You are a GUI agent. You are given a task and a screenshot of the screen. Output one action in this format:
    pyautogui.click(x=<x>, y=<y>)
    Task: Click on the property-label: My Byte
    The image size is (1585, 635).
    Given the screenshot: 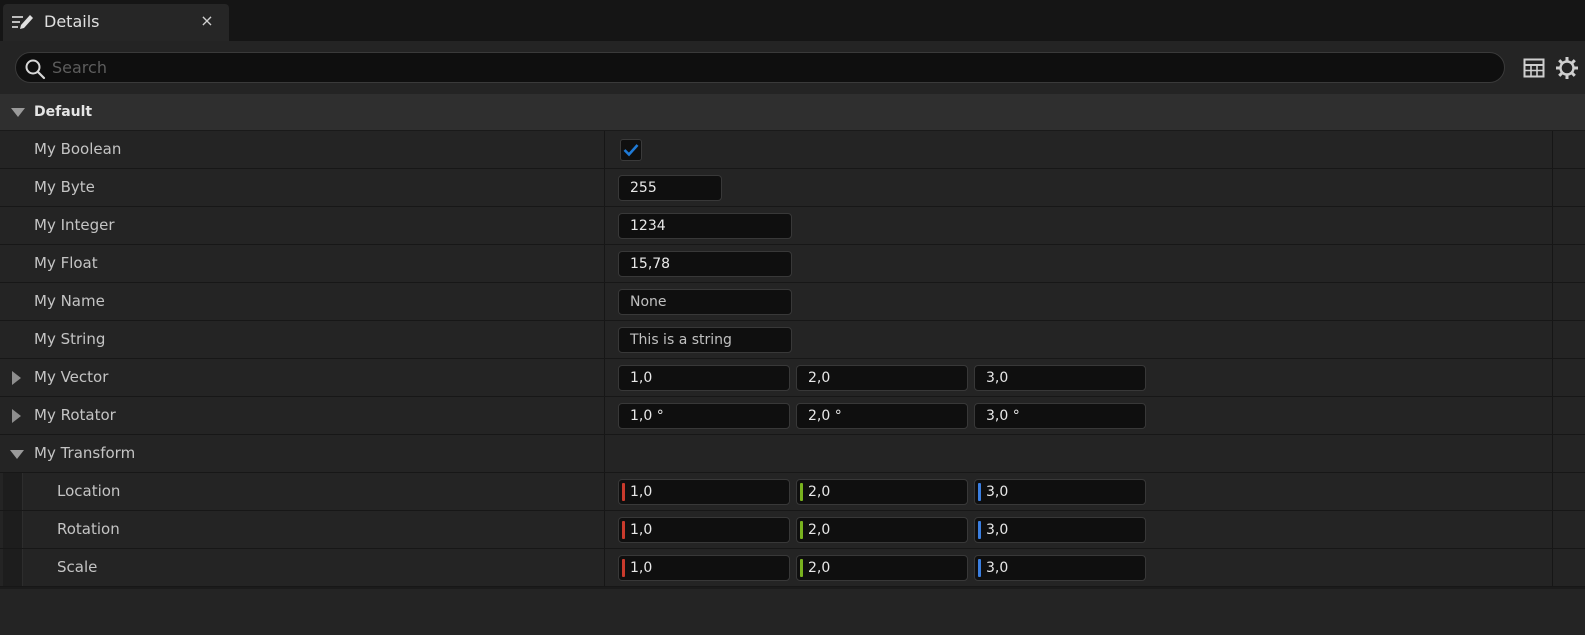 What is the action you would take?
    pyautogui.click(x=64, y=187)
    